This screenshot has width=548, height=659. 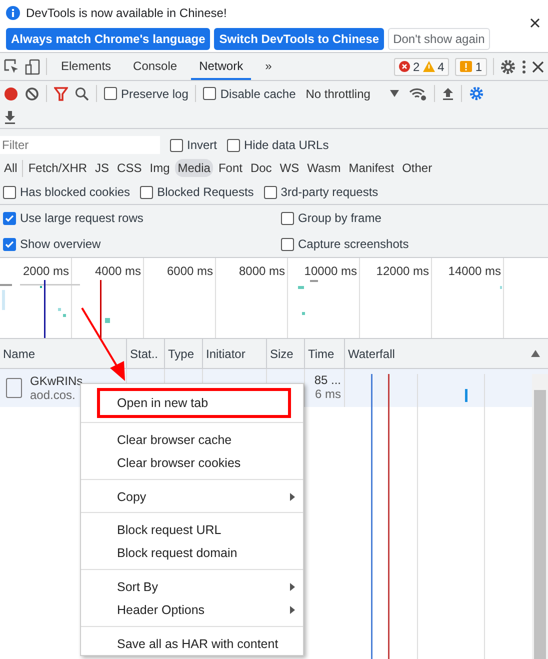 I want to click on menu-item: Copy, so click(x=192, y=493).